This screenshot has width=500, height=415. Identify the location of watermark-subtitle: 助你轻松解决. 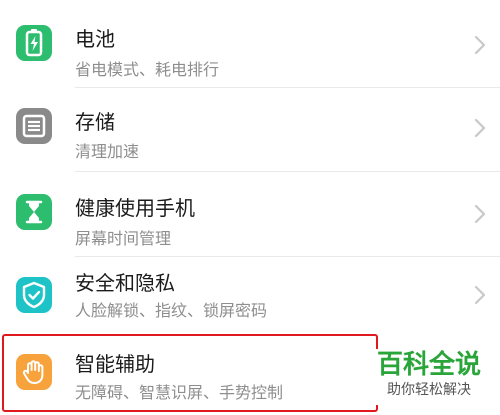
(429, 390).